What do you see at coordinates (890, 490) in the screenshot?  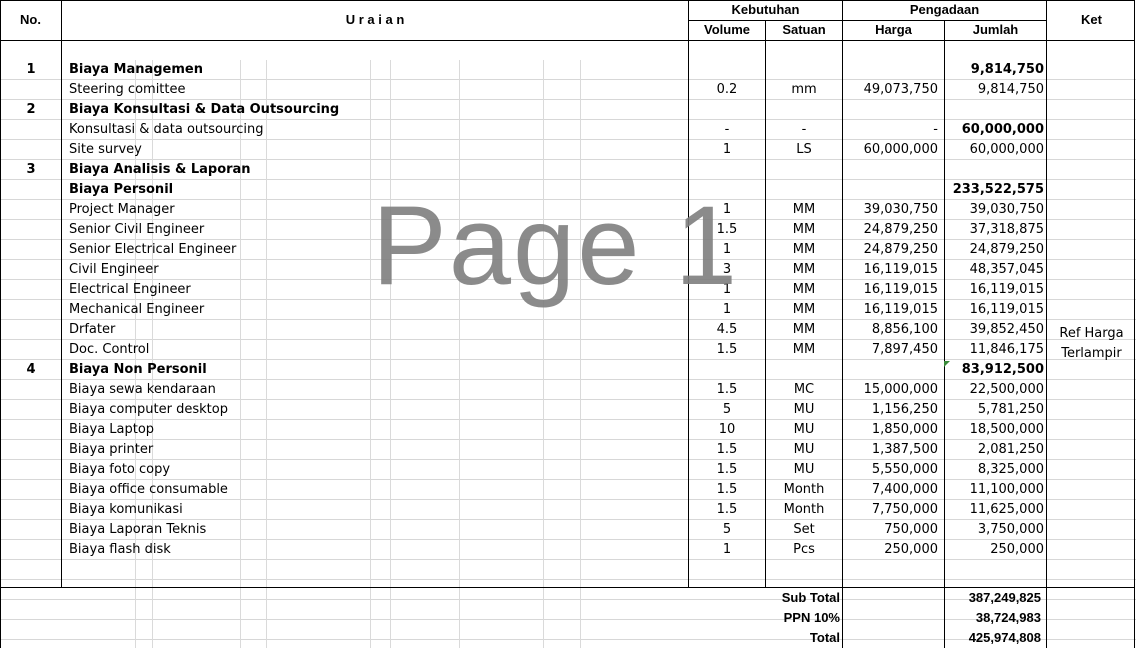 I see `row-harga: 7,400,000` at bounding box center [890, 490].